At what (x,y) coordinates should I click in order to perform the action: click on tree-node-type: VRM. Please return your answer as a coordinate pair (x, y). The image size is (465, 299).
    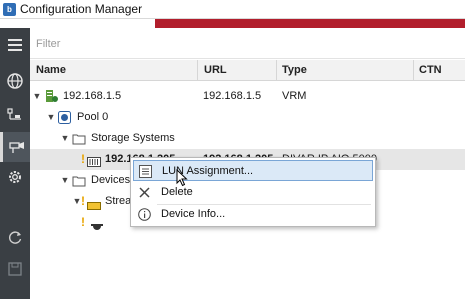
    Looking at the image, I should click on (294, 96).